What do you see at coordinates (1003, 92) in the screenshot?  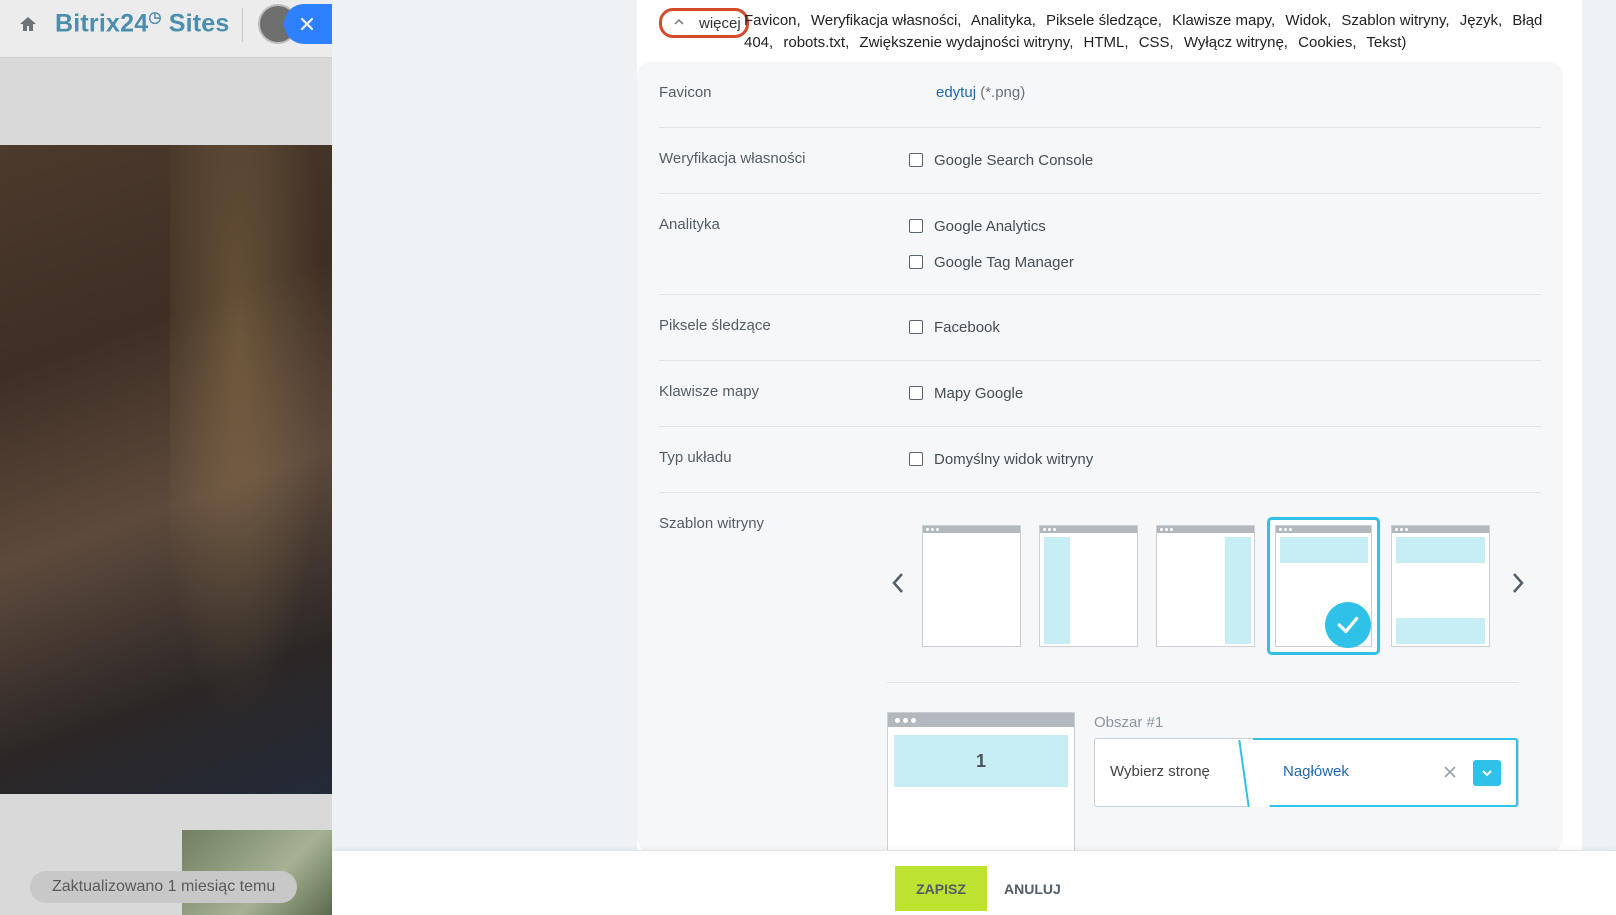 I see `favicon-hint: (*.png)` at bounding box center [1003, 92].